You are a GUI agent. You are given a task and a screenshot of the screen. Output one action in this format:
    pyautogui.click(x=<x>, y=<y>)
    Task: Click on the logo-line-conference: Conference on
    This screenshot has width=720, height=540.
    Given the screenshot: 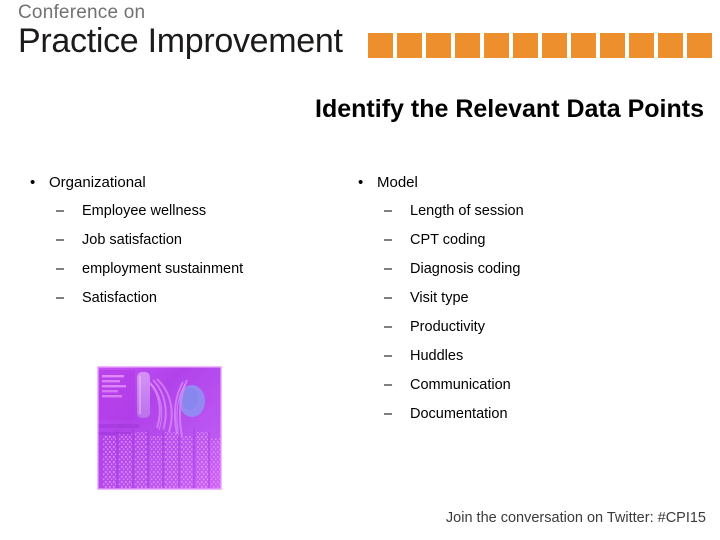 What is the action you would take?
    pyautogui.click(x=82, y=12)
    